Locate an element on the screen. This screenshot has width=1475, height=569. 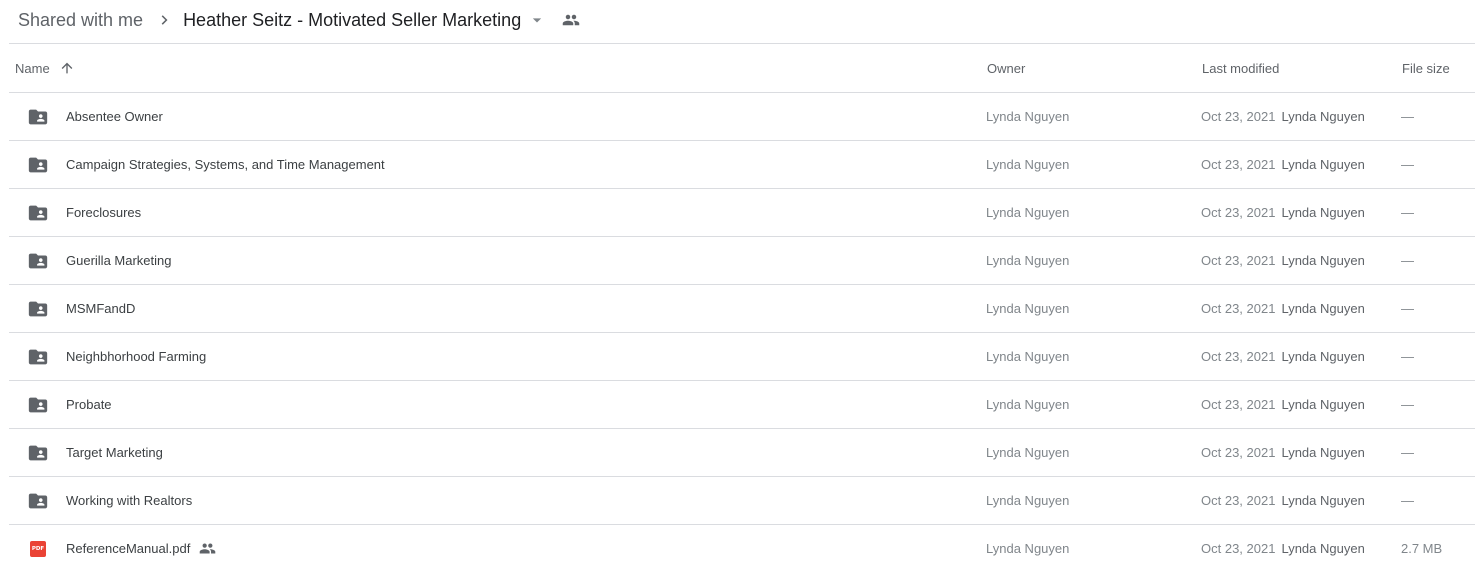
file-name-cell: Absentee Owner is located at coordinates (114, 116).